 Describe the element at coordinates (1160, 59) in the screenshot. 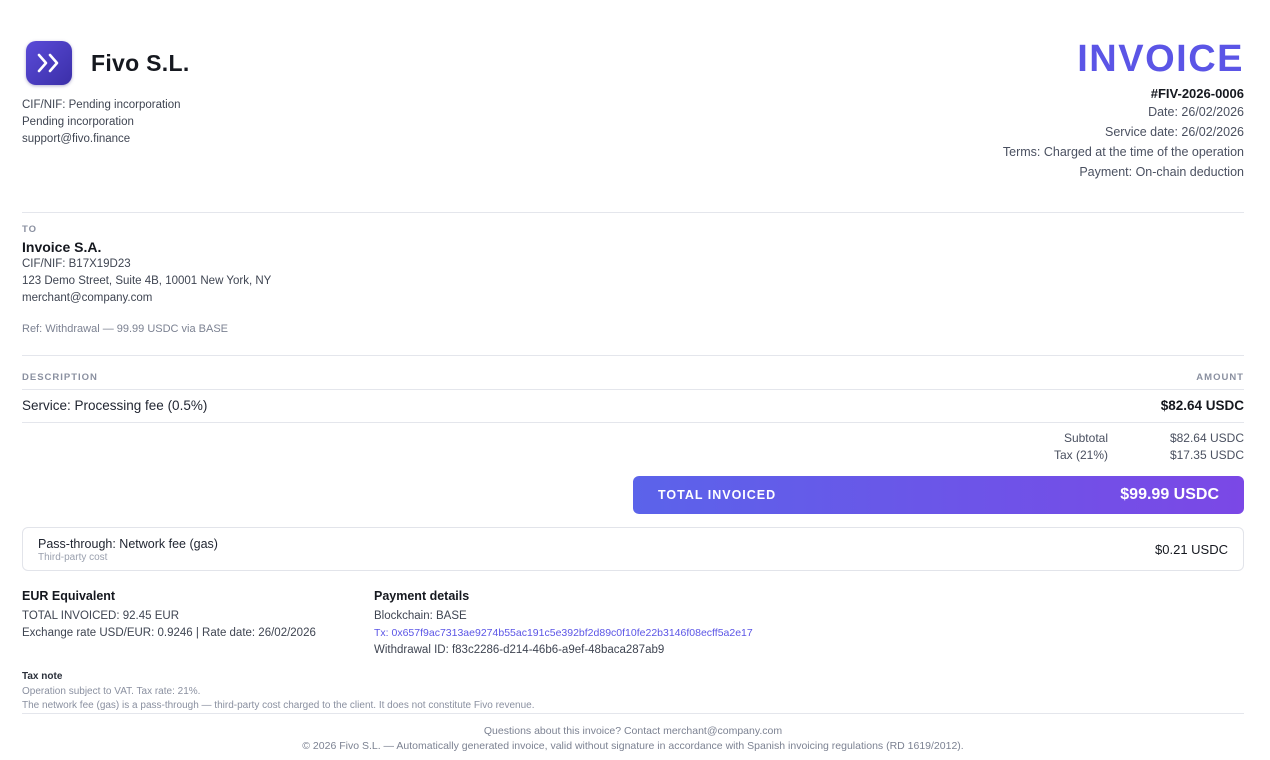

I see `invoice-title: INVOICE` at that location.